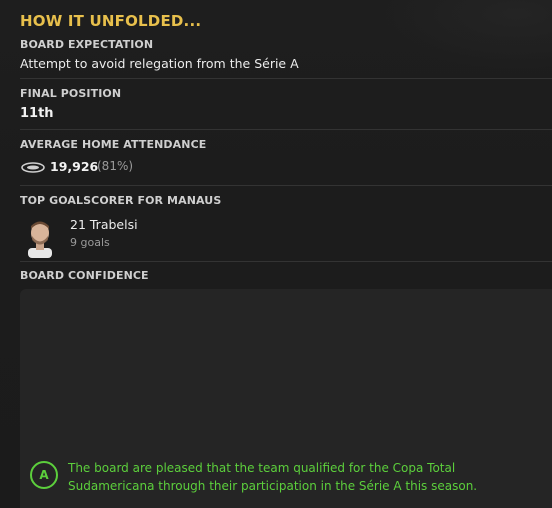  What do you see at coordinates (71, 93) in the screenshot?
I see `final-position-label: FINAL POSITION` at bounding box center [71, 93].